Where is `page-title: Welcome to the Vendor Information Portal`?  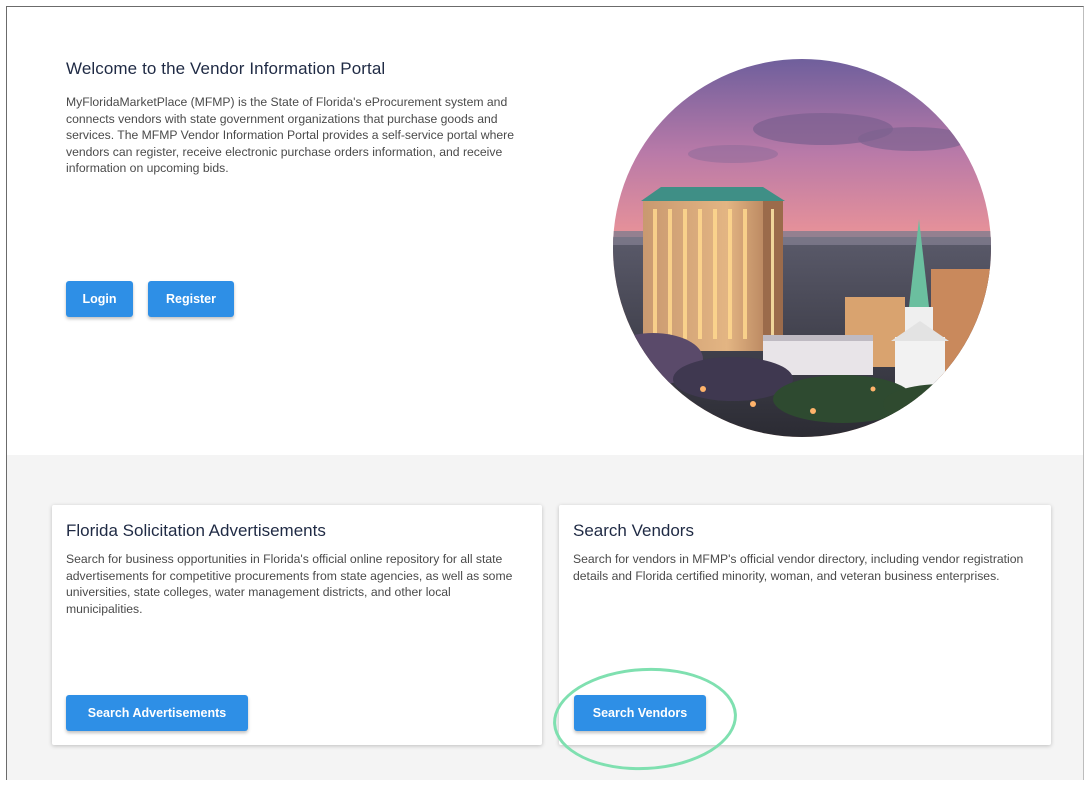
page-title: Welcome to the Vendor Information Portal is located at coordinates (226, 68).